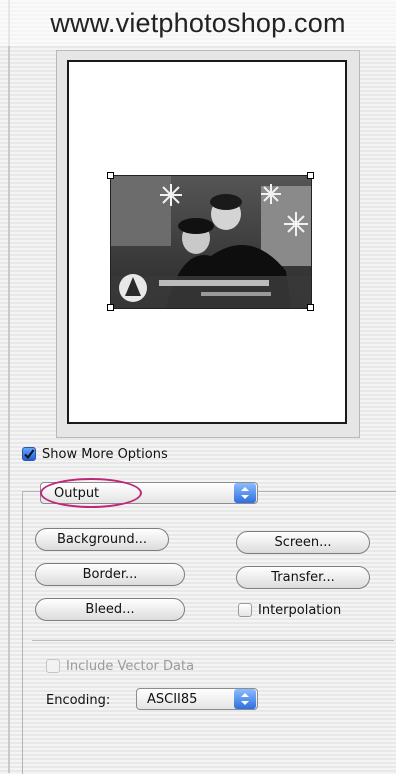  I want to click on resize-handle-top-right, so click(310, 175).